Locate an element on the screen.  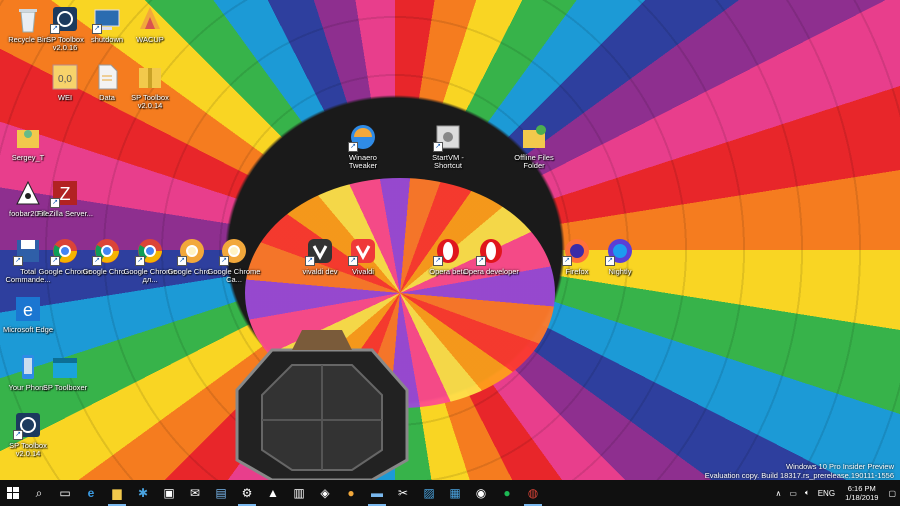
taskbar-chrome-canary: ● is located at coordinates (351, 493).